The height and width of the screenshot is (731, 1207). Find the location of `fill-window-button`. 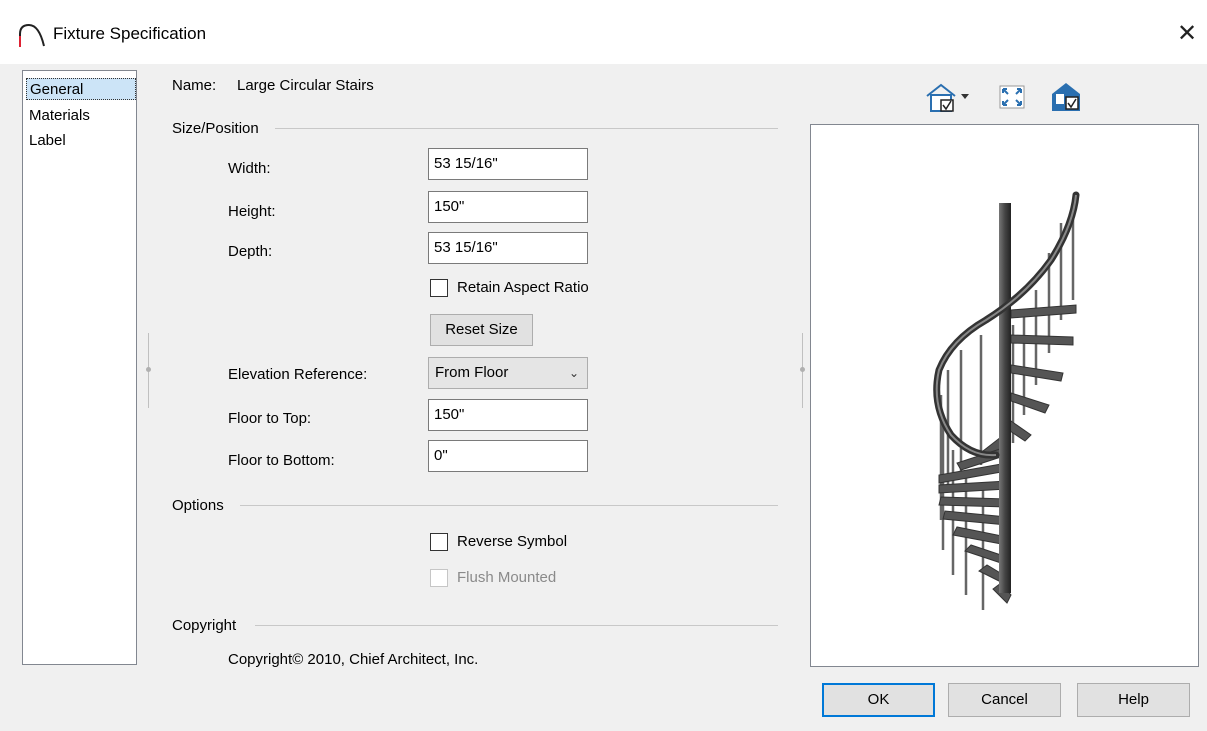

fill-window-button is located at coordinates (1012, 97).